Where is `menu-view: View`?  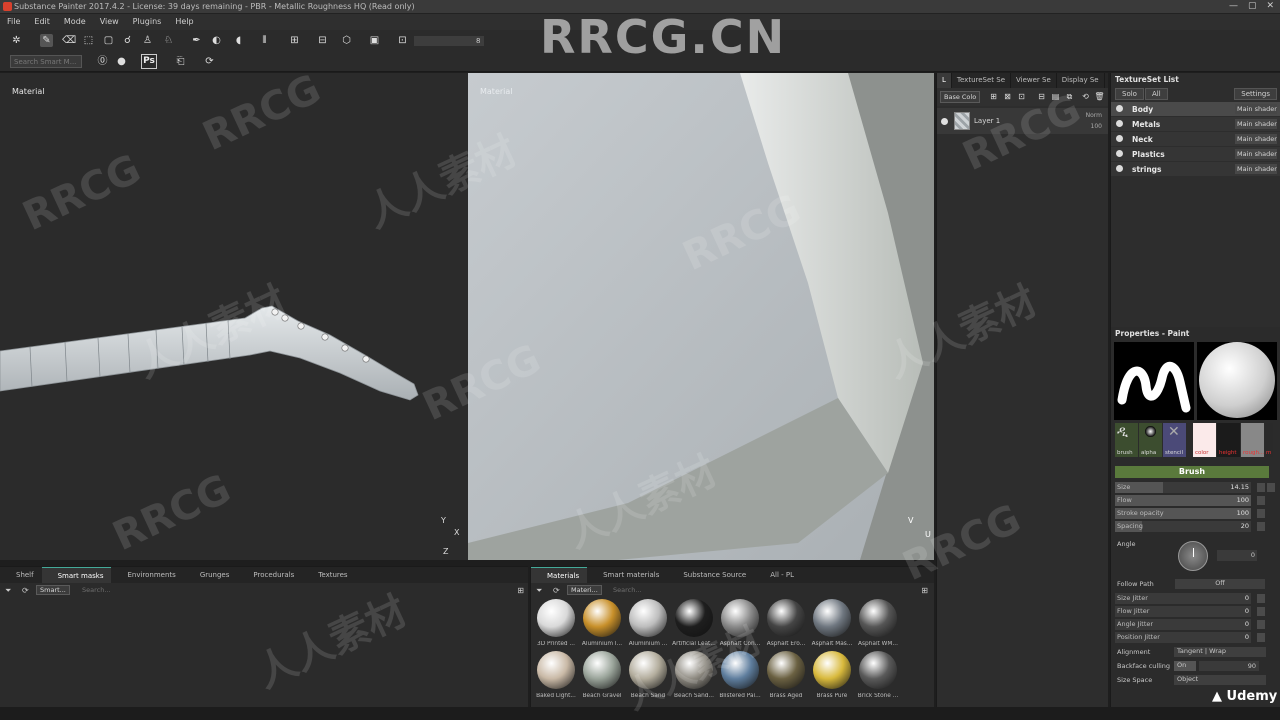 menu-view: View is located at coordinates (109, 22).